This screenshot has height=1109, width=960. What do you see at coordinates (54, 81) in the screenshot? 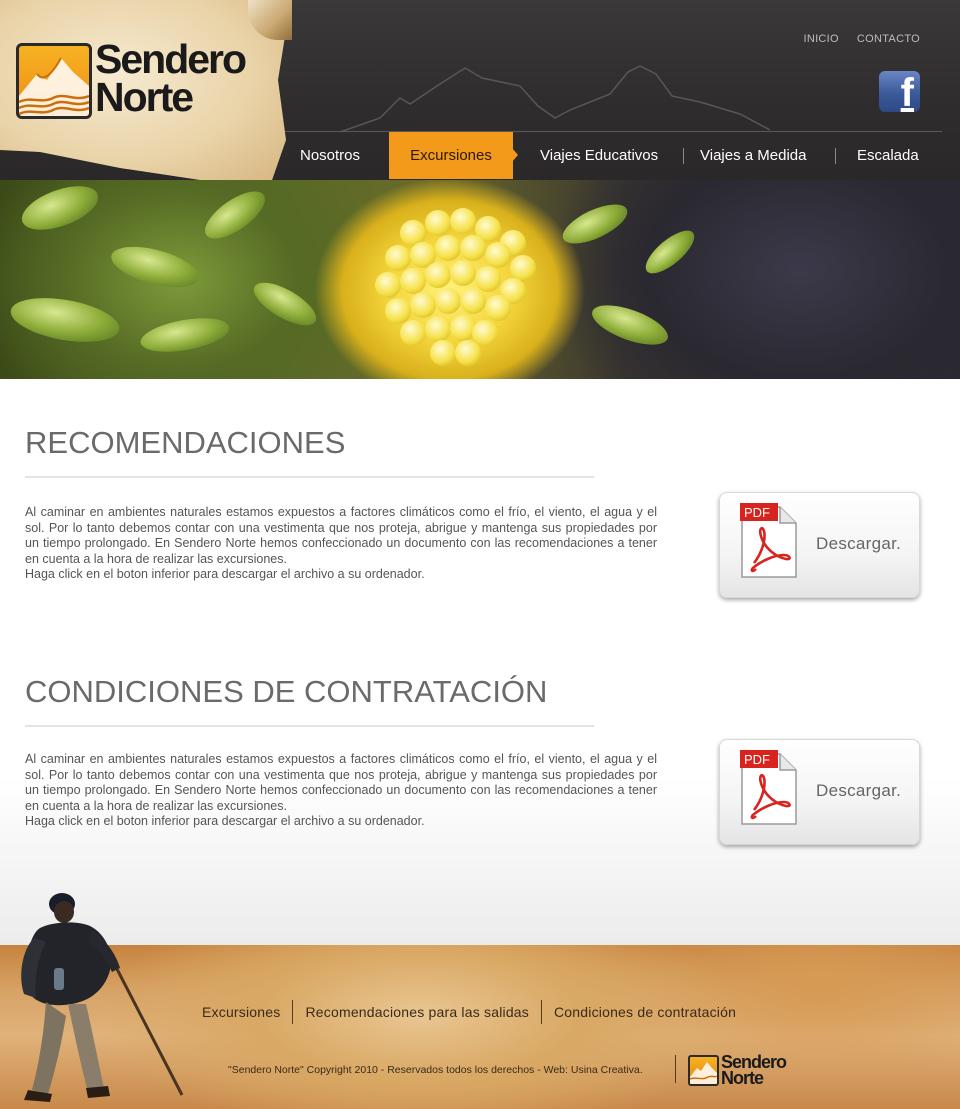
I see `logo-mountain-icon` at bounding box center [54, 81].